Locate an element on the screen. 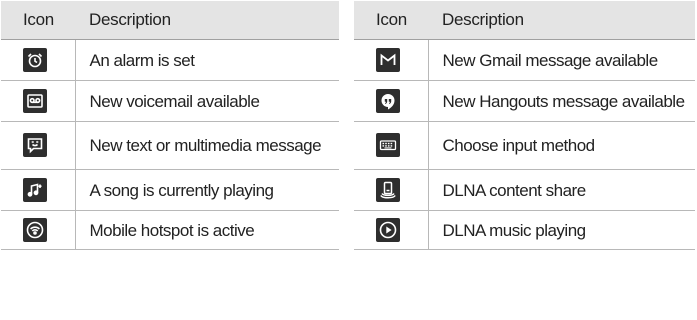 Image resolution: width=697 pixels, height=320 pixels. table-row: New Hangouts message available is located at coordinates (524, 101).